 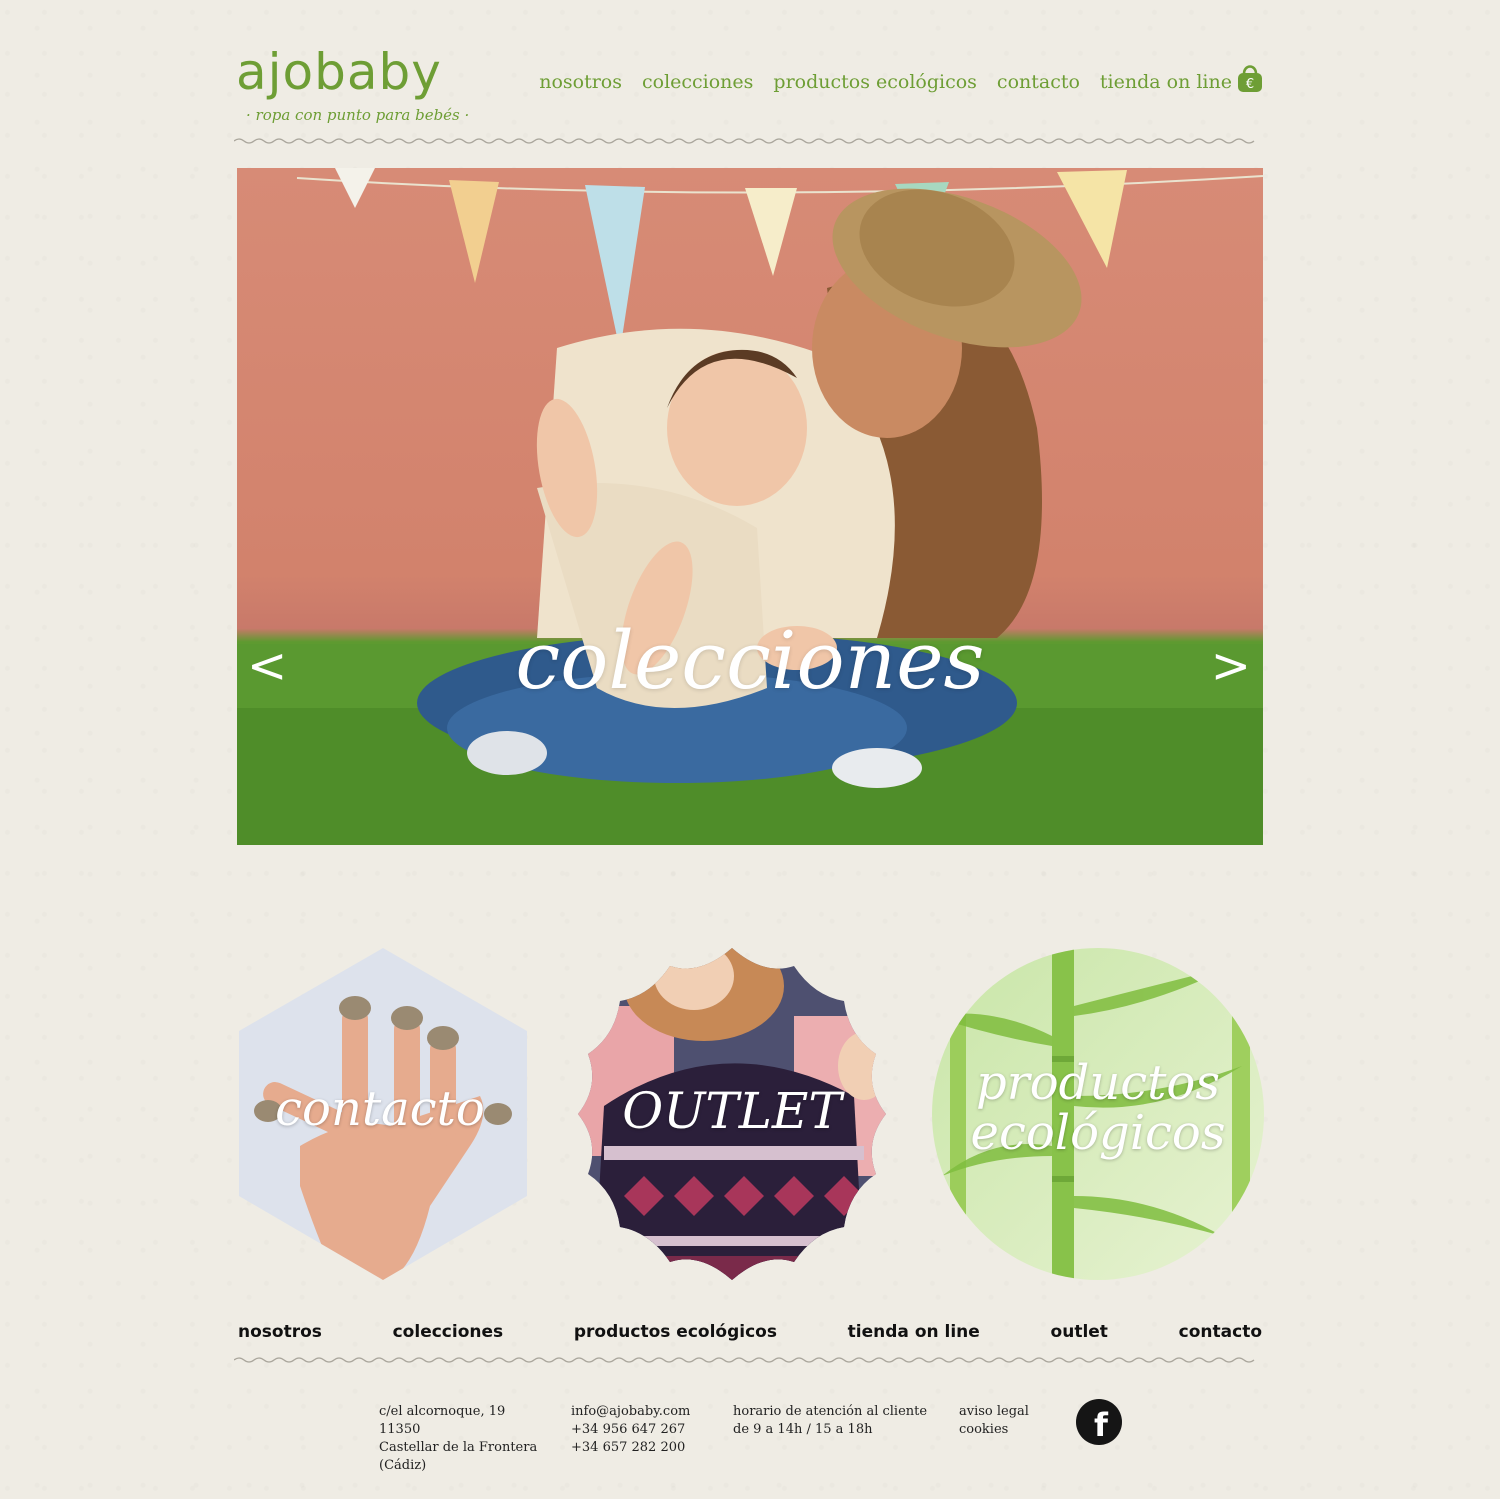 What do you see at coordinates (744, 1360) in the screenshot?
I see `footer-divider` at bounding box center [744, 1360].